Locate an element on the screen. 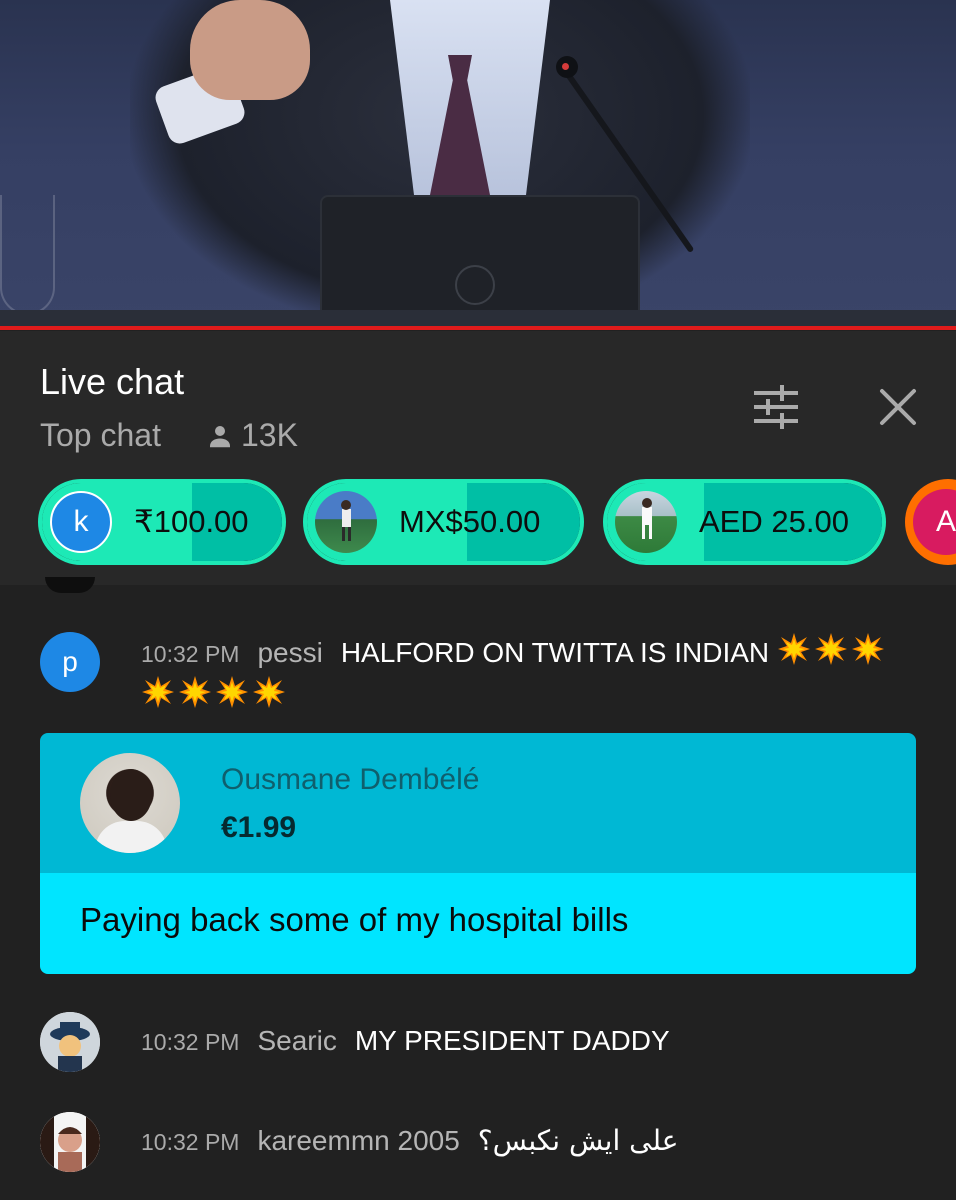 The image size is (956, 1200). message-author: kareemmn 2005 is located at coordinates (358, 1140).